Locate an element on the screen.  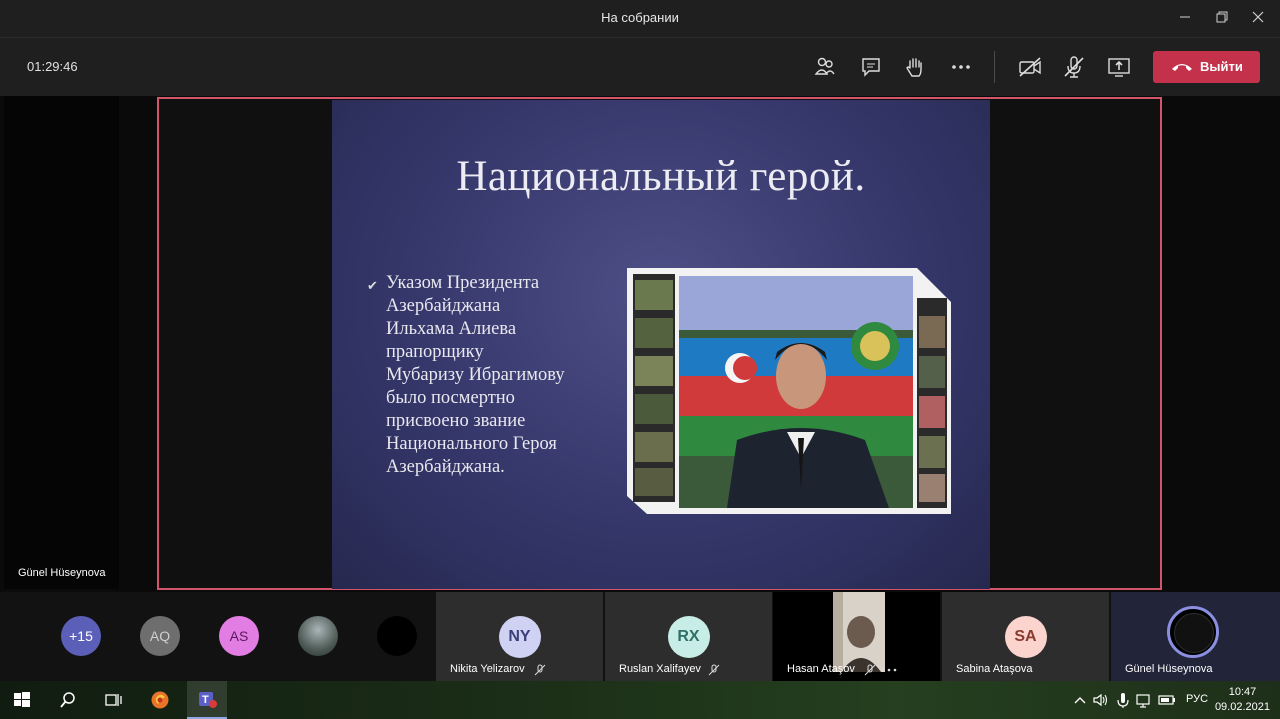
window-title: На собрании is located at coordinates (640, 17).